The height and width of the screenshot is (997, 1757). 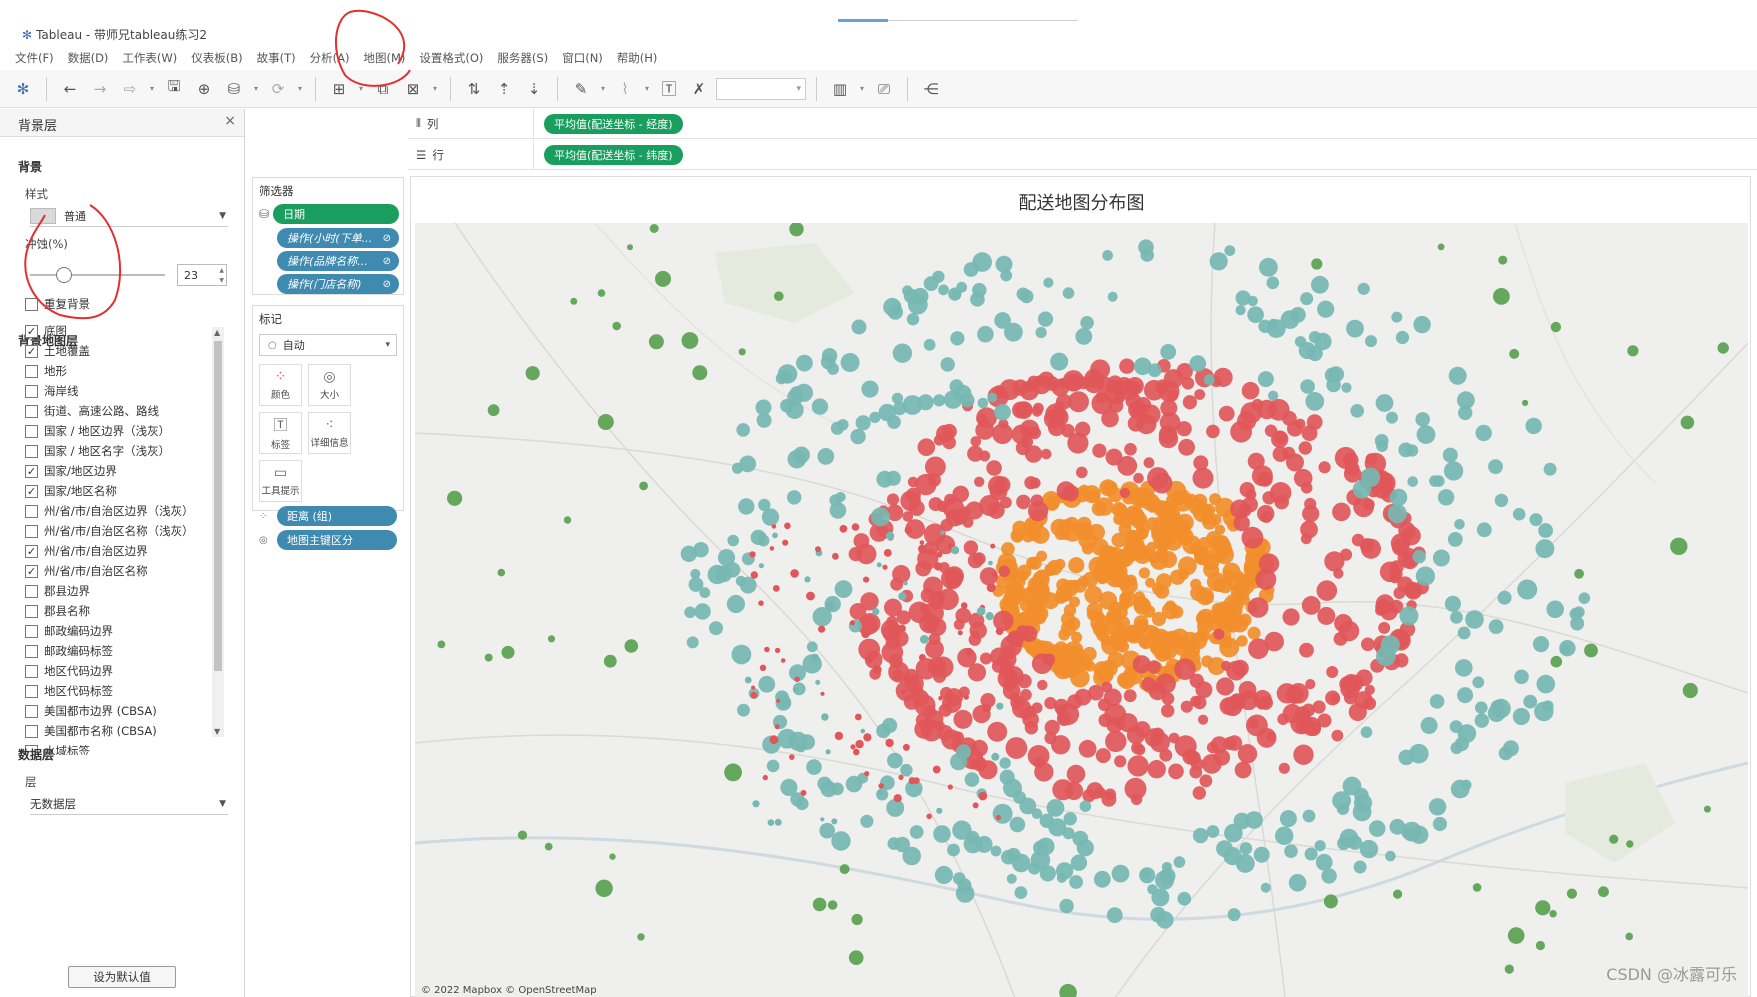 I want to click on menu-map: 地图(M), so click(x=384, y=58).